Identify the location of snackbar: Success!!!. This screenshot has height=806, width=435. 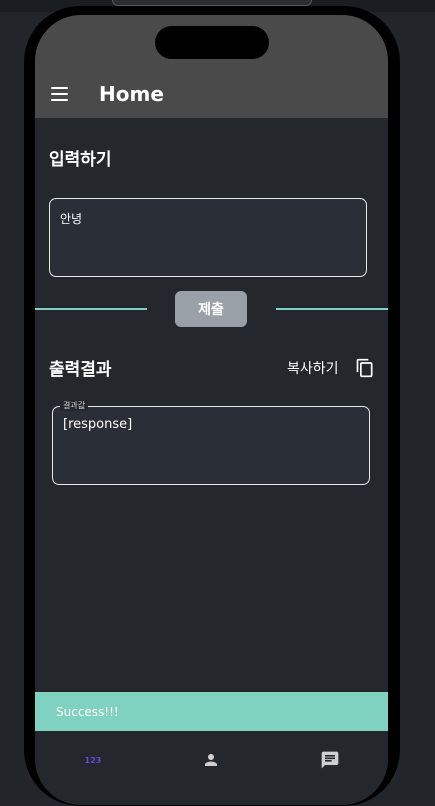
(211, 711).